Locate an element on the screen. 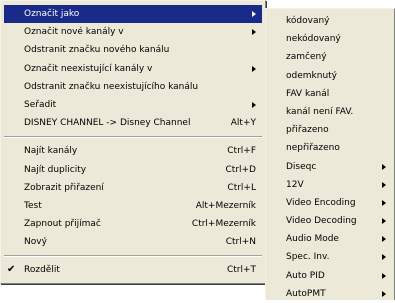 The width and height of the screenshot is (395, 303). menu-item-shortcut: Ctrl+L is located at coordinates (241, 187).